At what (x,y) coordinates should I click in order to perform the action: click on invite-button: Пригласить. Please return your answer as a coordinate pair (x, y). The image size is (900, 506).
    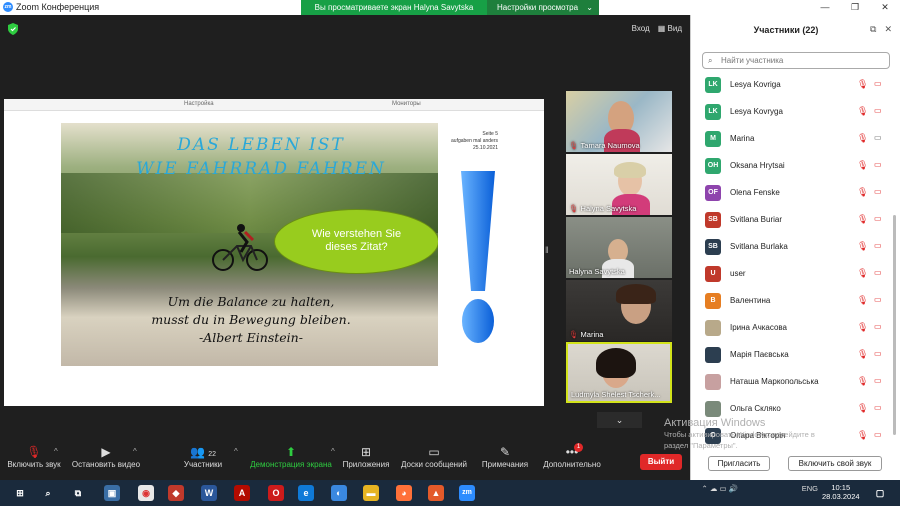
    Looking at the image, I should click on (739, 463).